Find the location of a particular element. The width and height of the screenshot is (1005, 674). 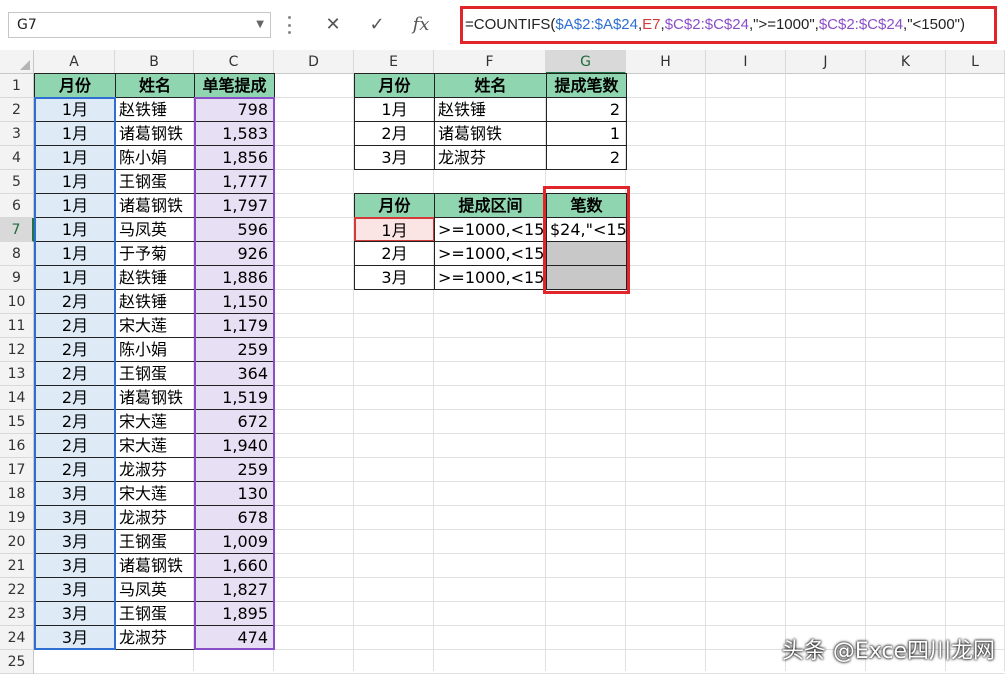

commission-cell: 926 is located at coordinates (234, 253).